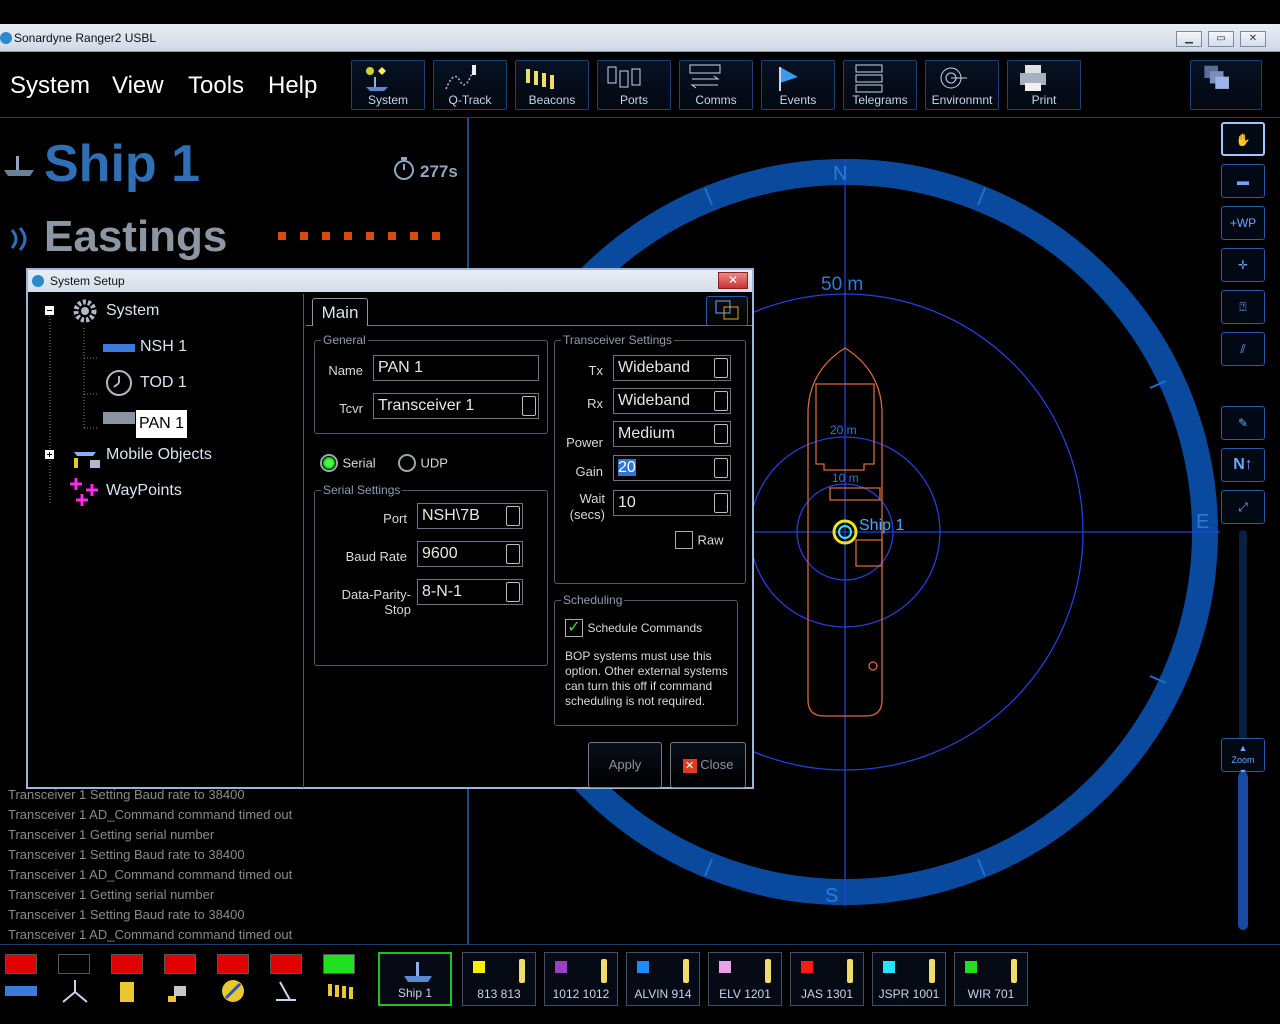  What do you see at coordinates (74, 964) in the screenshot?
I see `status-led-motion` at bounding box center [74, 964].